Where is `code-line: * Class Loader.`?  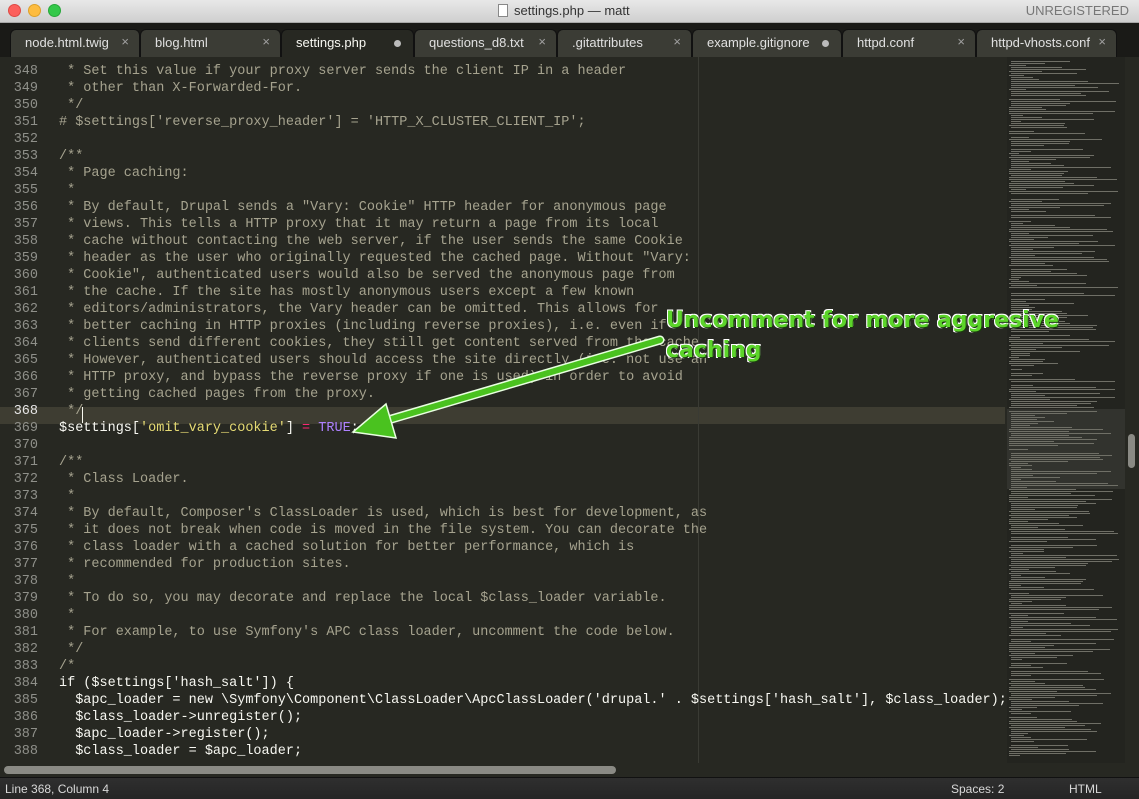 code-line: * Class Loader. is located at coordinates (124, 479).